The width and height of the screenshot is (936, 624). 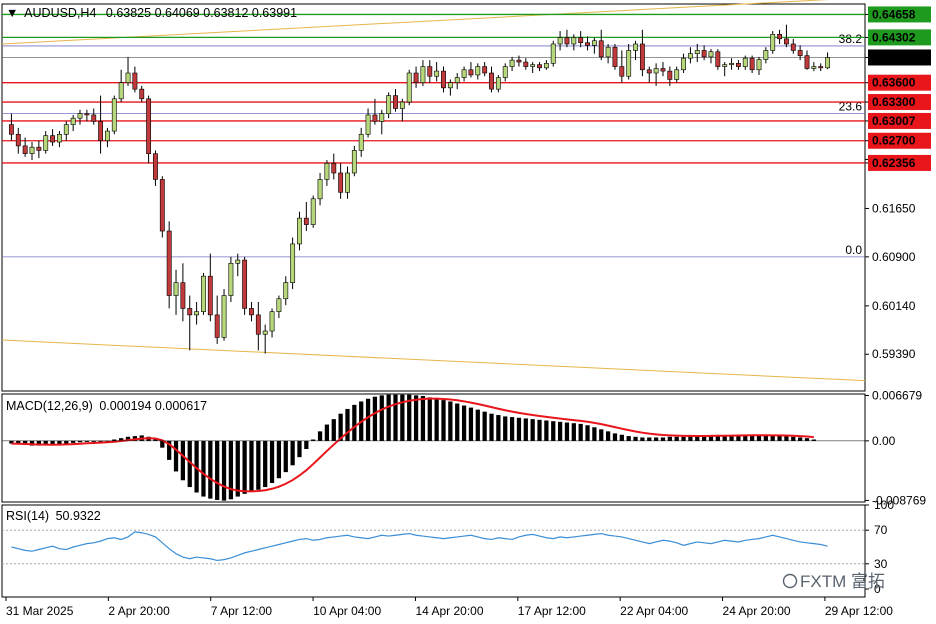 What do you see at coordinates (757, 611) in the screenshot?
I see `time-tick-label: 24 Apr 20:00` at bounding box center [757, 611].